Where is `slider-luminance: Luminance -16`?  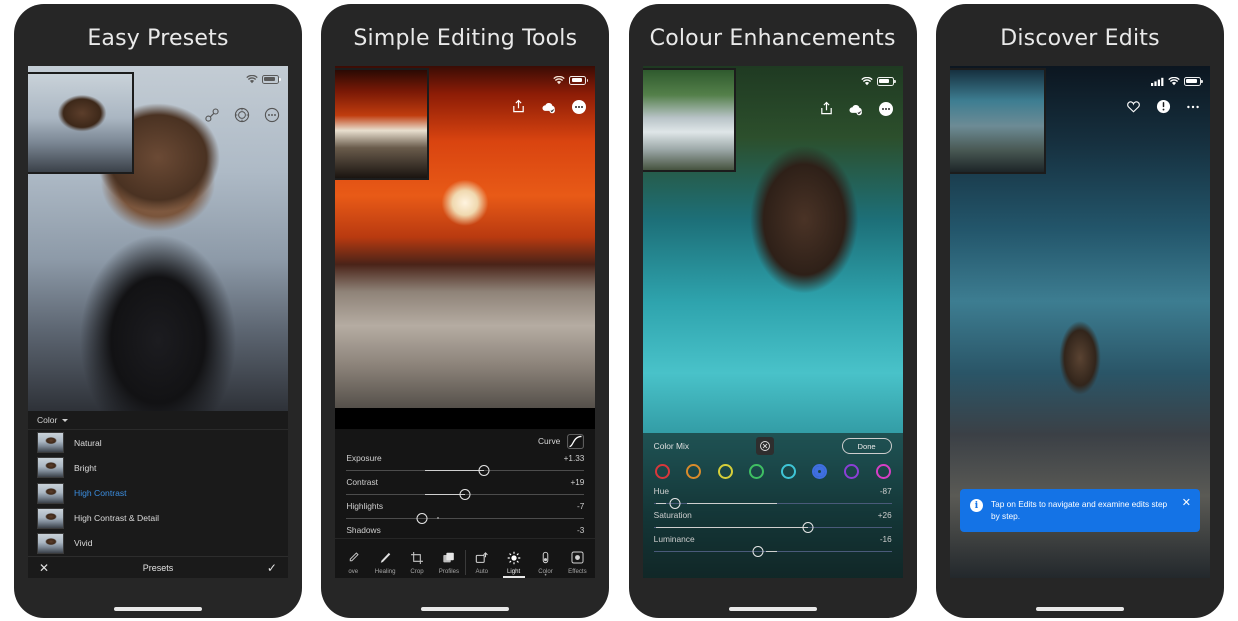
slider-luminance: Luminance -16 is located at coordinates (773, 548).